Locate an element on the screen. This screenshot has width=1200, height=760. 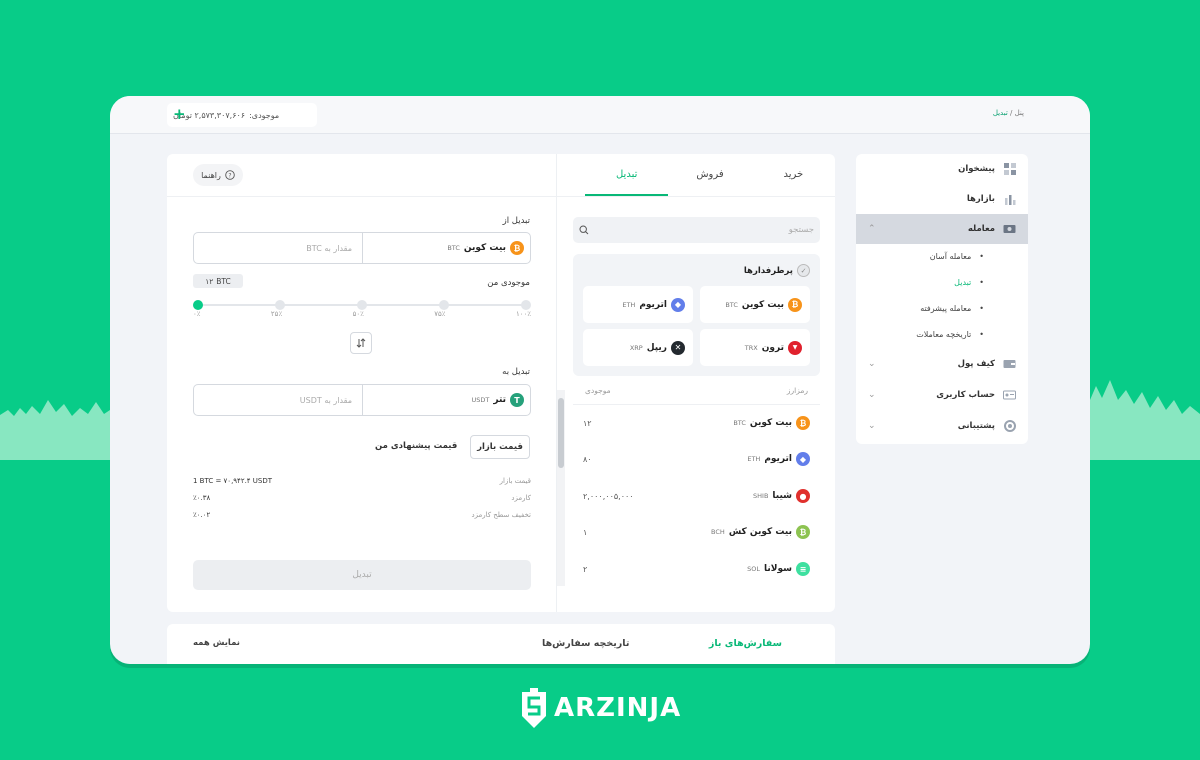
sidebar-item-account: حساب کاربری ⌄ is located at coordinates (942, 395).